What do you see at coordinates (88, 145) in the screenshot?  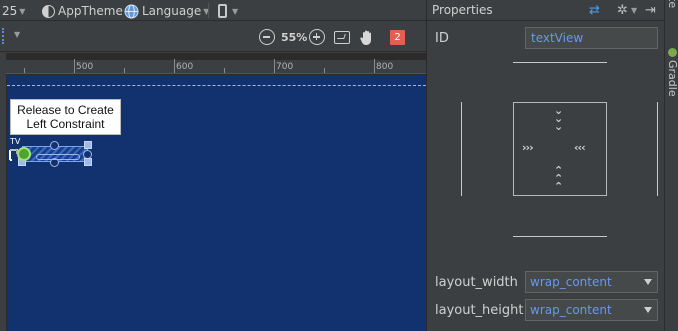 I see `resize-handle-top-right` at bounding box center [88, 145].